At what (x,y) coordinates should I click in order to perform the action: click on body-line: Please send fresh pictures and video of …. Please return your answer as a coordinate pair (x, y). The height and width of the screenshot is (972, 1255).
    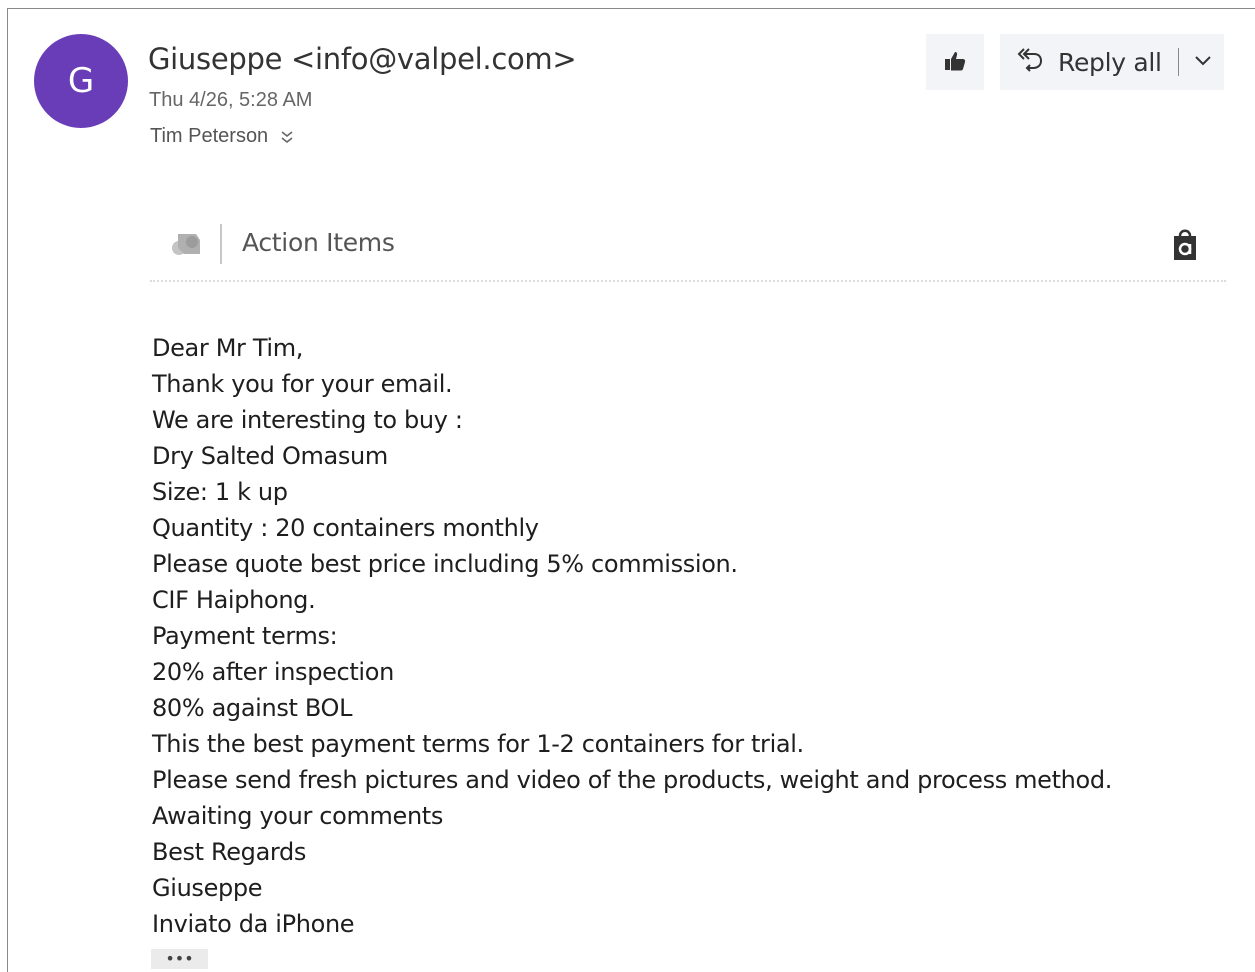
    Looking at the image, I should click on (632, 780).